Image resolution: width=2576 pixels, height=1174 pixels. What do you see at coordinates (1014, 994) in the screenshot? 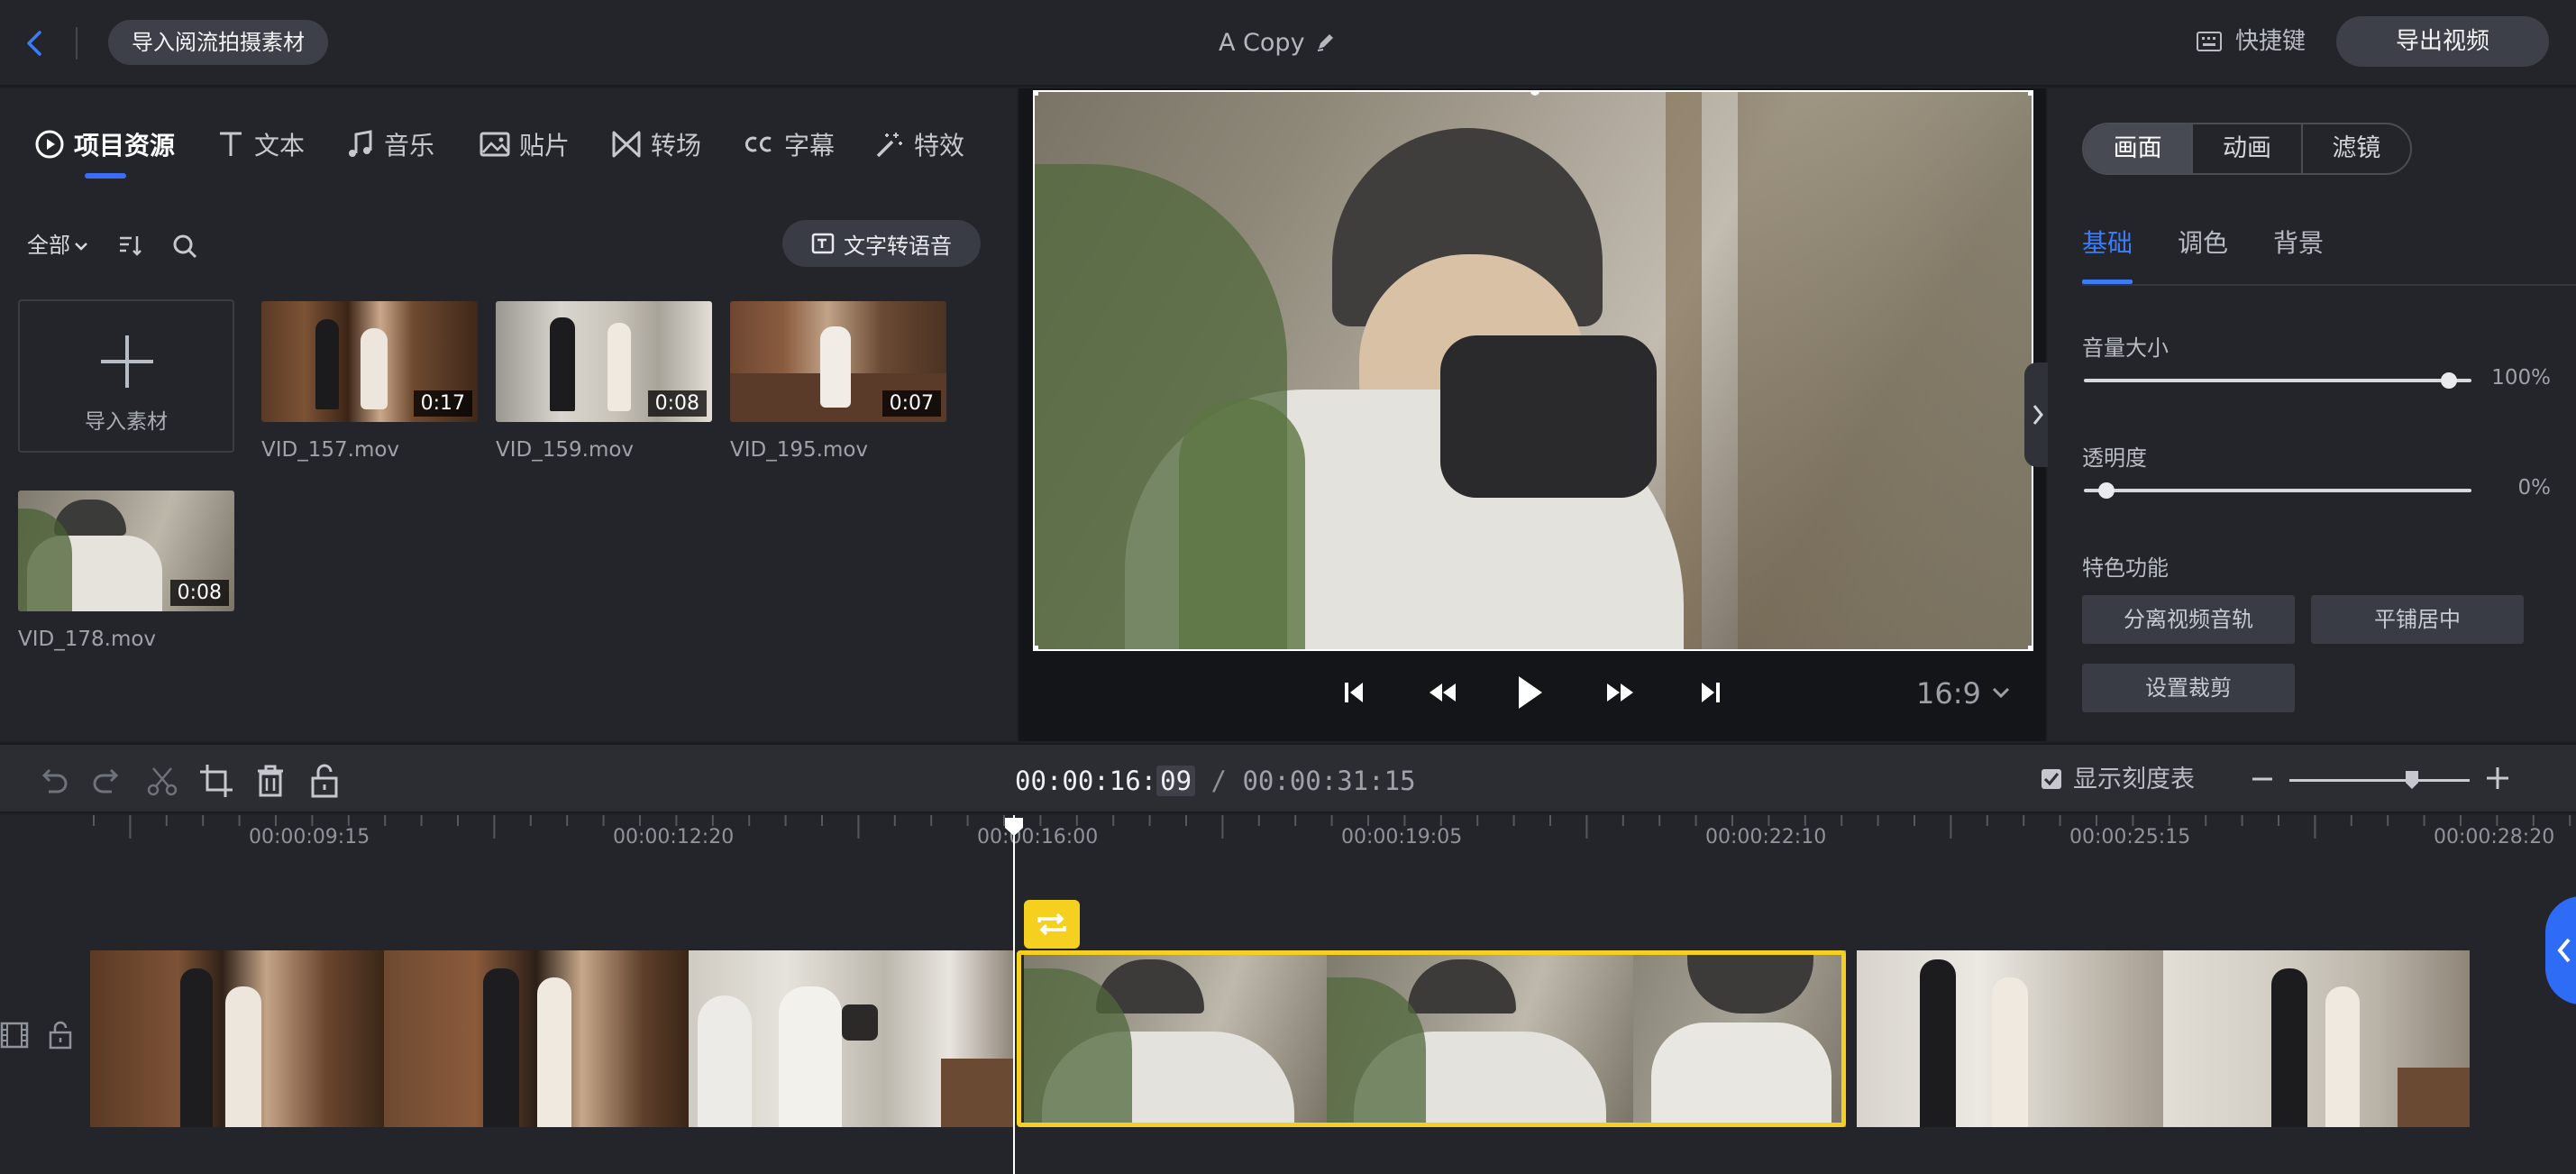
I see `playhead` at bounding box center [1014, 994].